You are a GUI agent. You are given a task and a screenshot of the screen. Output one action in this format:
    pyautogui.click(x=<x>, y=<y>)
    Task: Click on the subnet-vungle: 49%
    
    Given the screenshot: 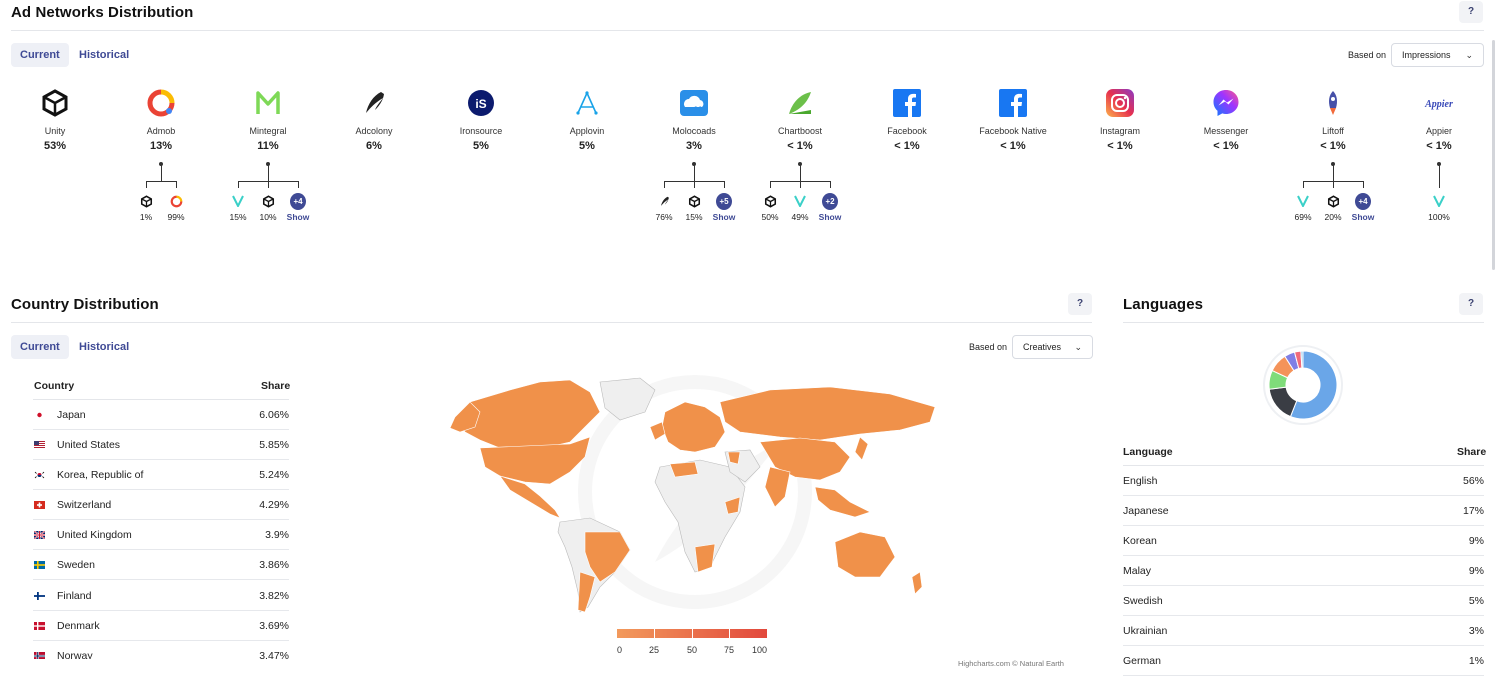 What is the action you would take?
    pyautogui.click(x=800, y=207)
    